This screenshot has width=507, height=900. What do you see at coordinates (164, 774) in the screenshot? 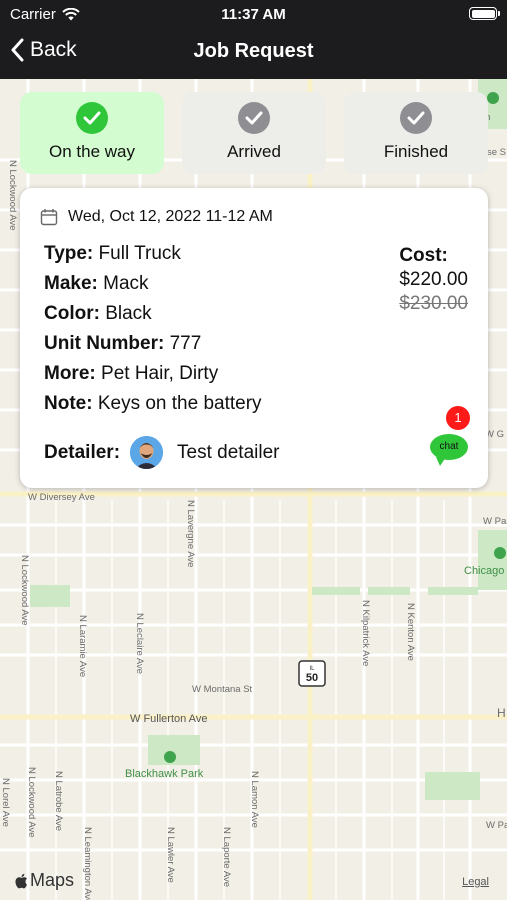
I see `park-label-blackhawk: Blackhawk Park` at bounding box center [164, 774].